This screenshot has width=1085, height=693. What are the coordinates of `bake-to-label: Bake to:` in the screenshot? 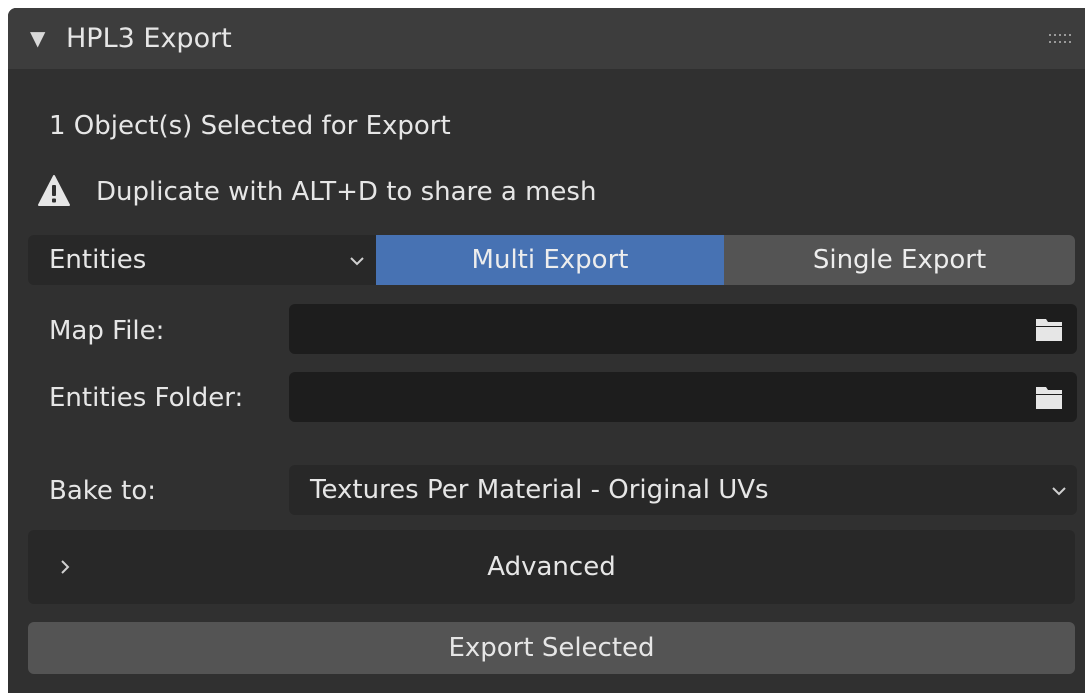 It's located at (103, 491).